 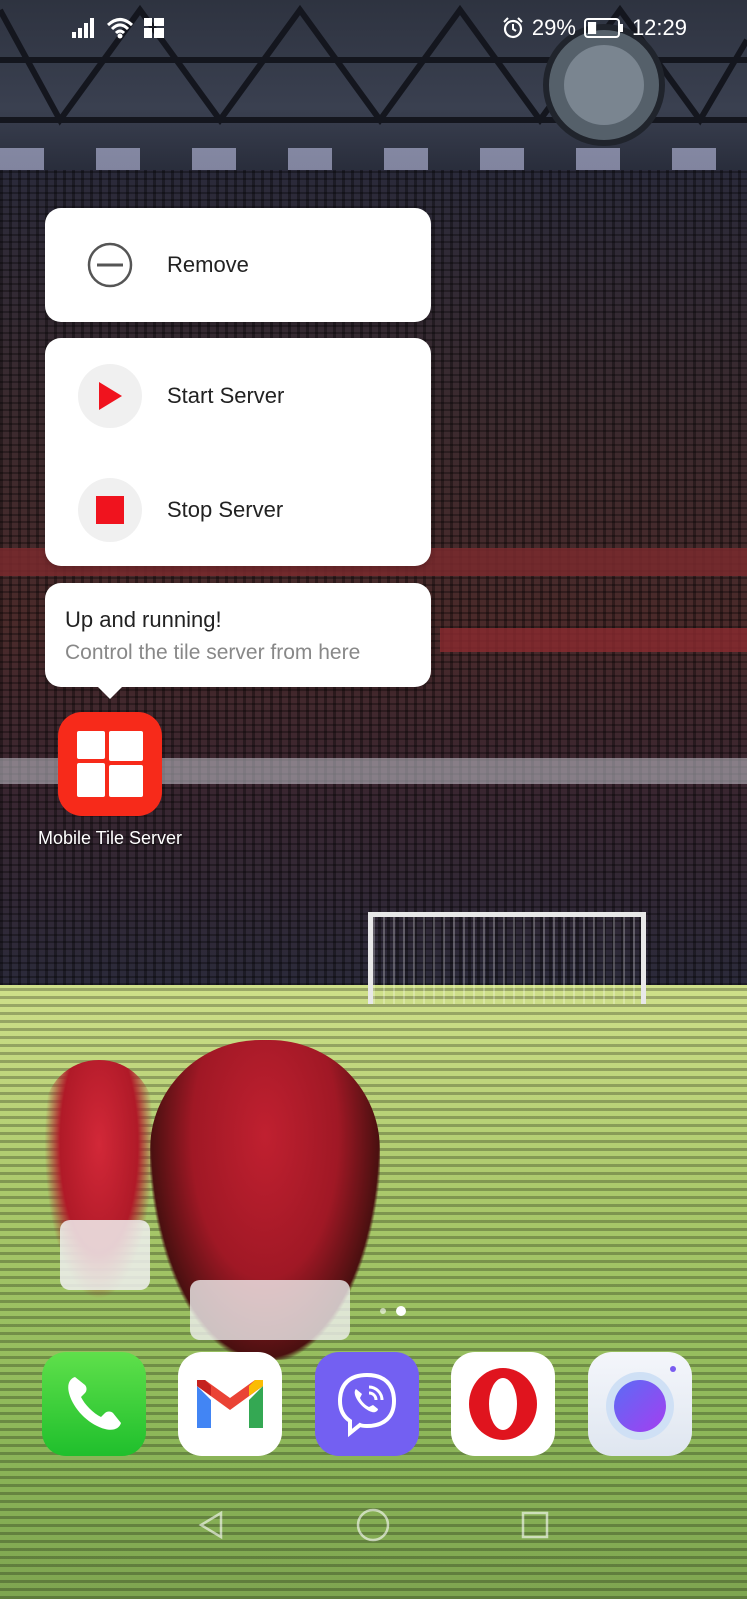 What do you see at coordinates (401, 1311) in the screenshot?
I see `page-dot-active` at bounding box center [401, 1311].